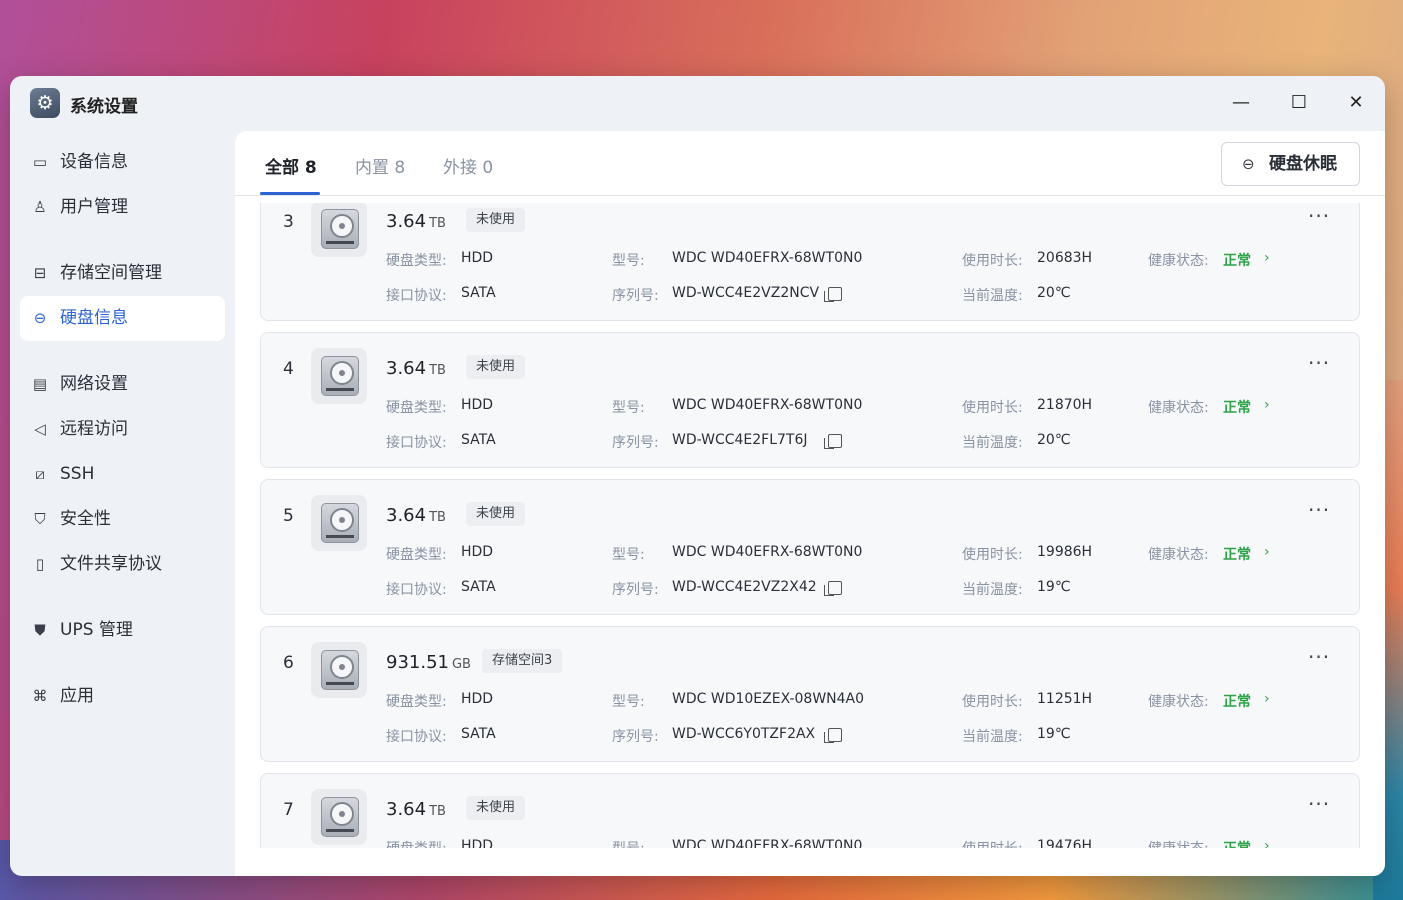 This screenshot has width=1403, height=900. Describe the element at coordinates (94, 429) in the screenshot. I see `sidebar-item-label: 远程访问` at that location.